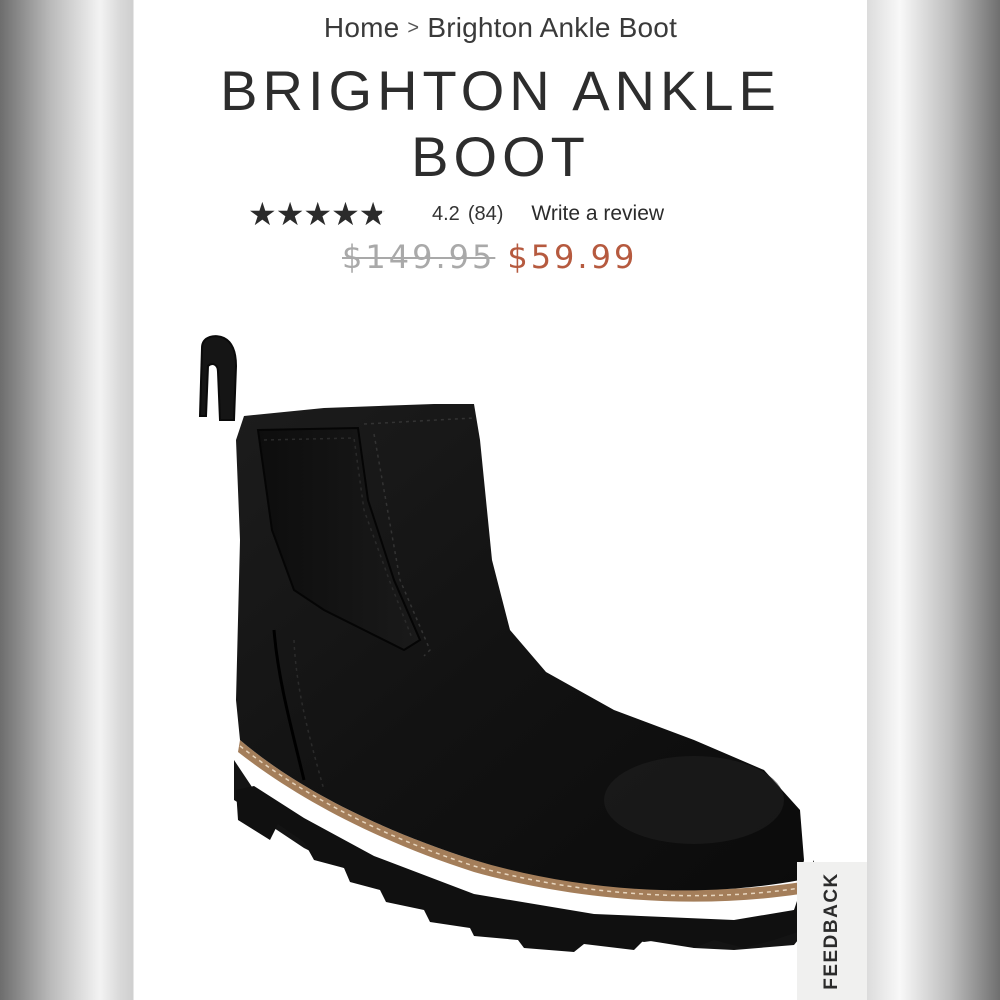 The height and width of the screenshot is (1000, 1000). What do you see at coordinates (552, 27) in the screenshot?
I see `breadcrumb-current: Brighton Ankle Boot` at bounding box center [552, 27].